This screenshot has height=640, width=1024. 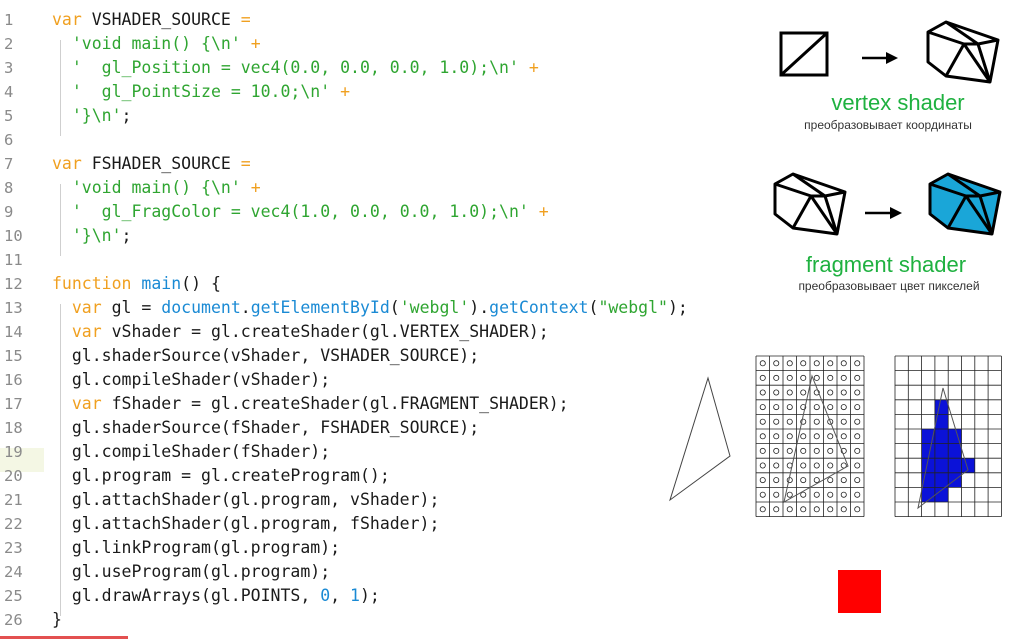 What do you see at coordinates (810, 436) in the screenshot?
I see `pixel-grid-icon` at bounding box center [810, 436].